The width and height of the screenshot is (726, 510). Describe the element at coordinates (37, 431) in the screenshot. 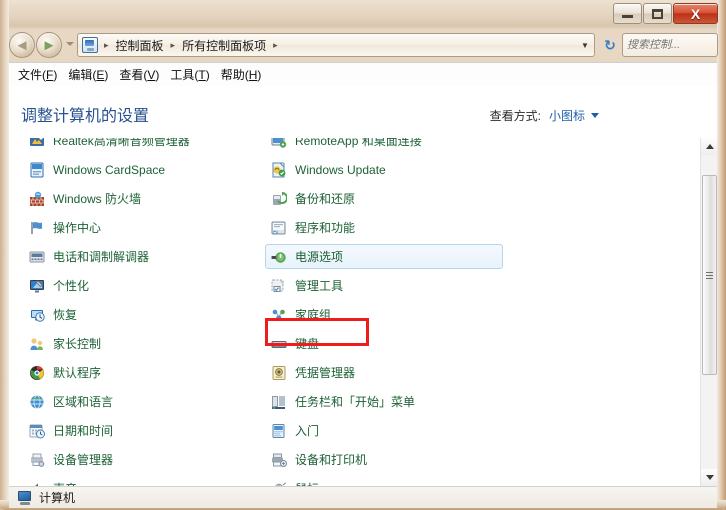

I see `date-time-icon` at that location.